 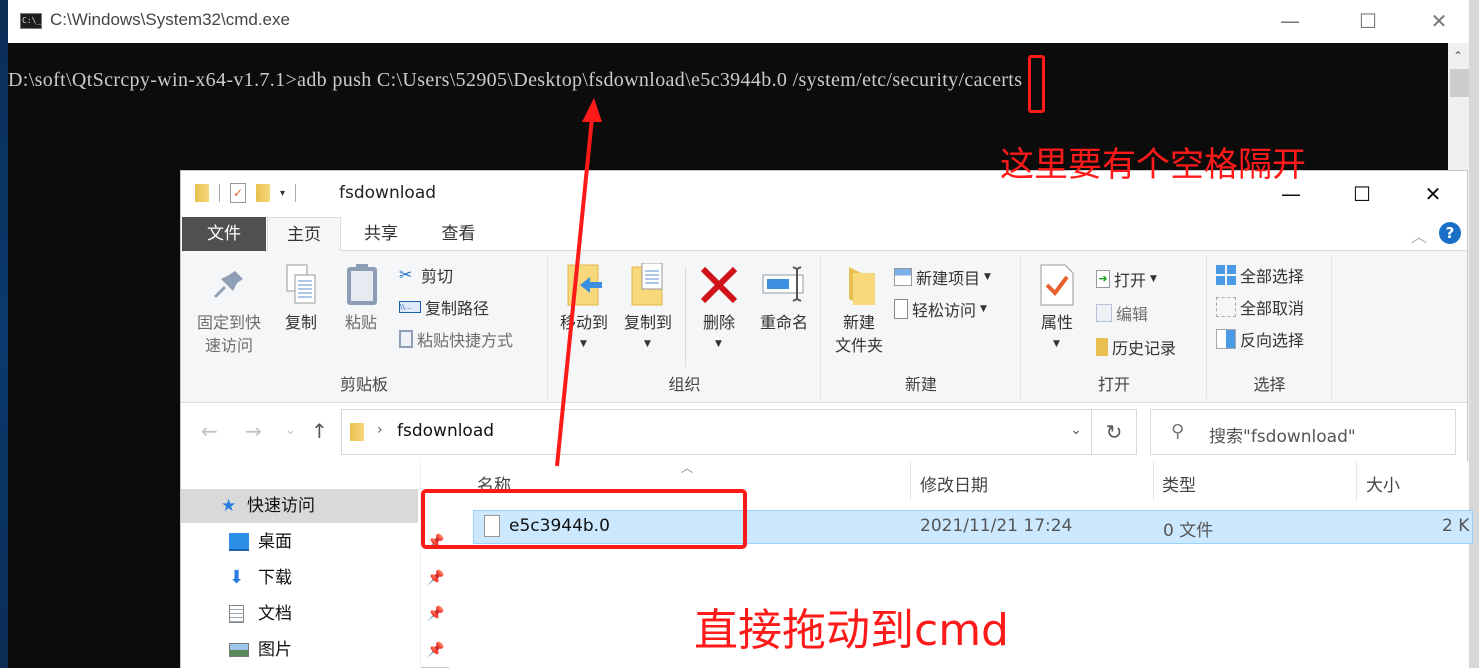 What do you see at coordinates (275, 542) in the screenshot?
I see `sidebar-item-label: 桌面` at bounding box center [275, 542].